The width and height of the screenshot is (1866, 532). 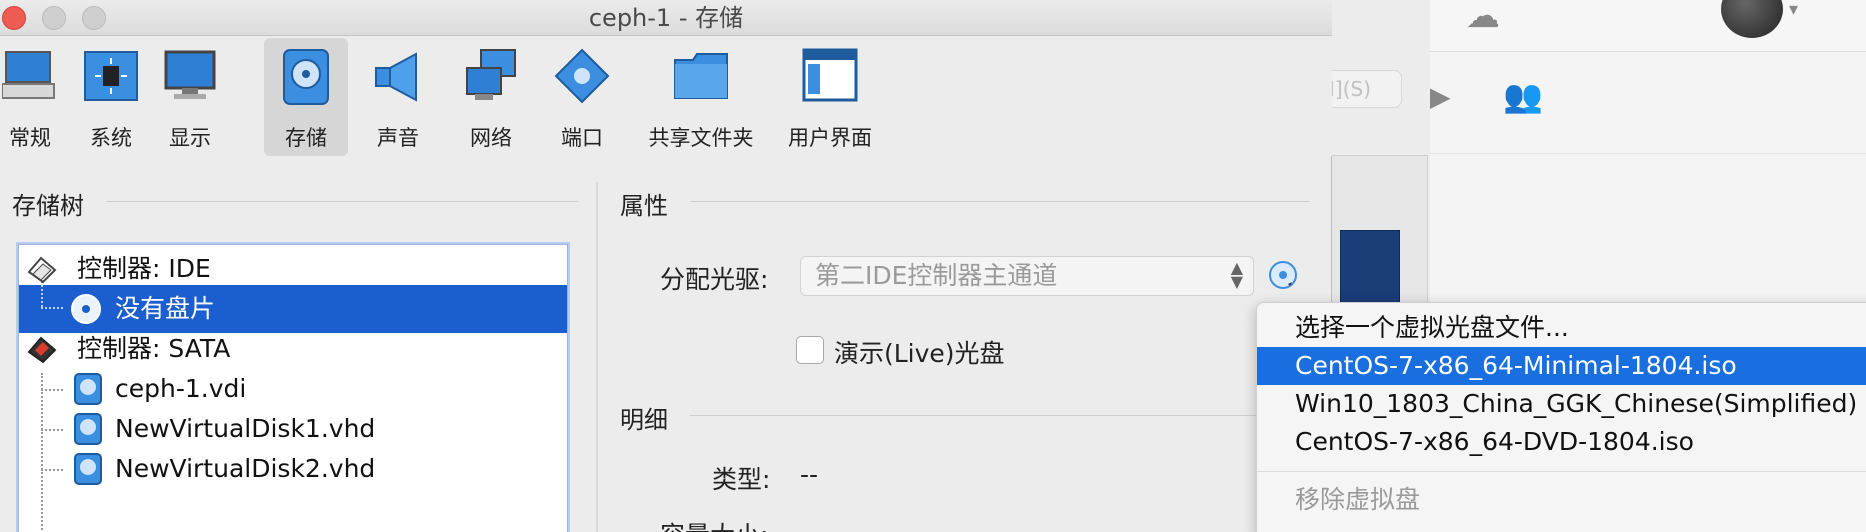 I want to click on tab-user-interface: 用户界面, so click(x=830, y=97).